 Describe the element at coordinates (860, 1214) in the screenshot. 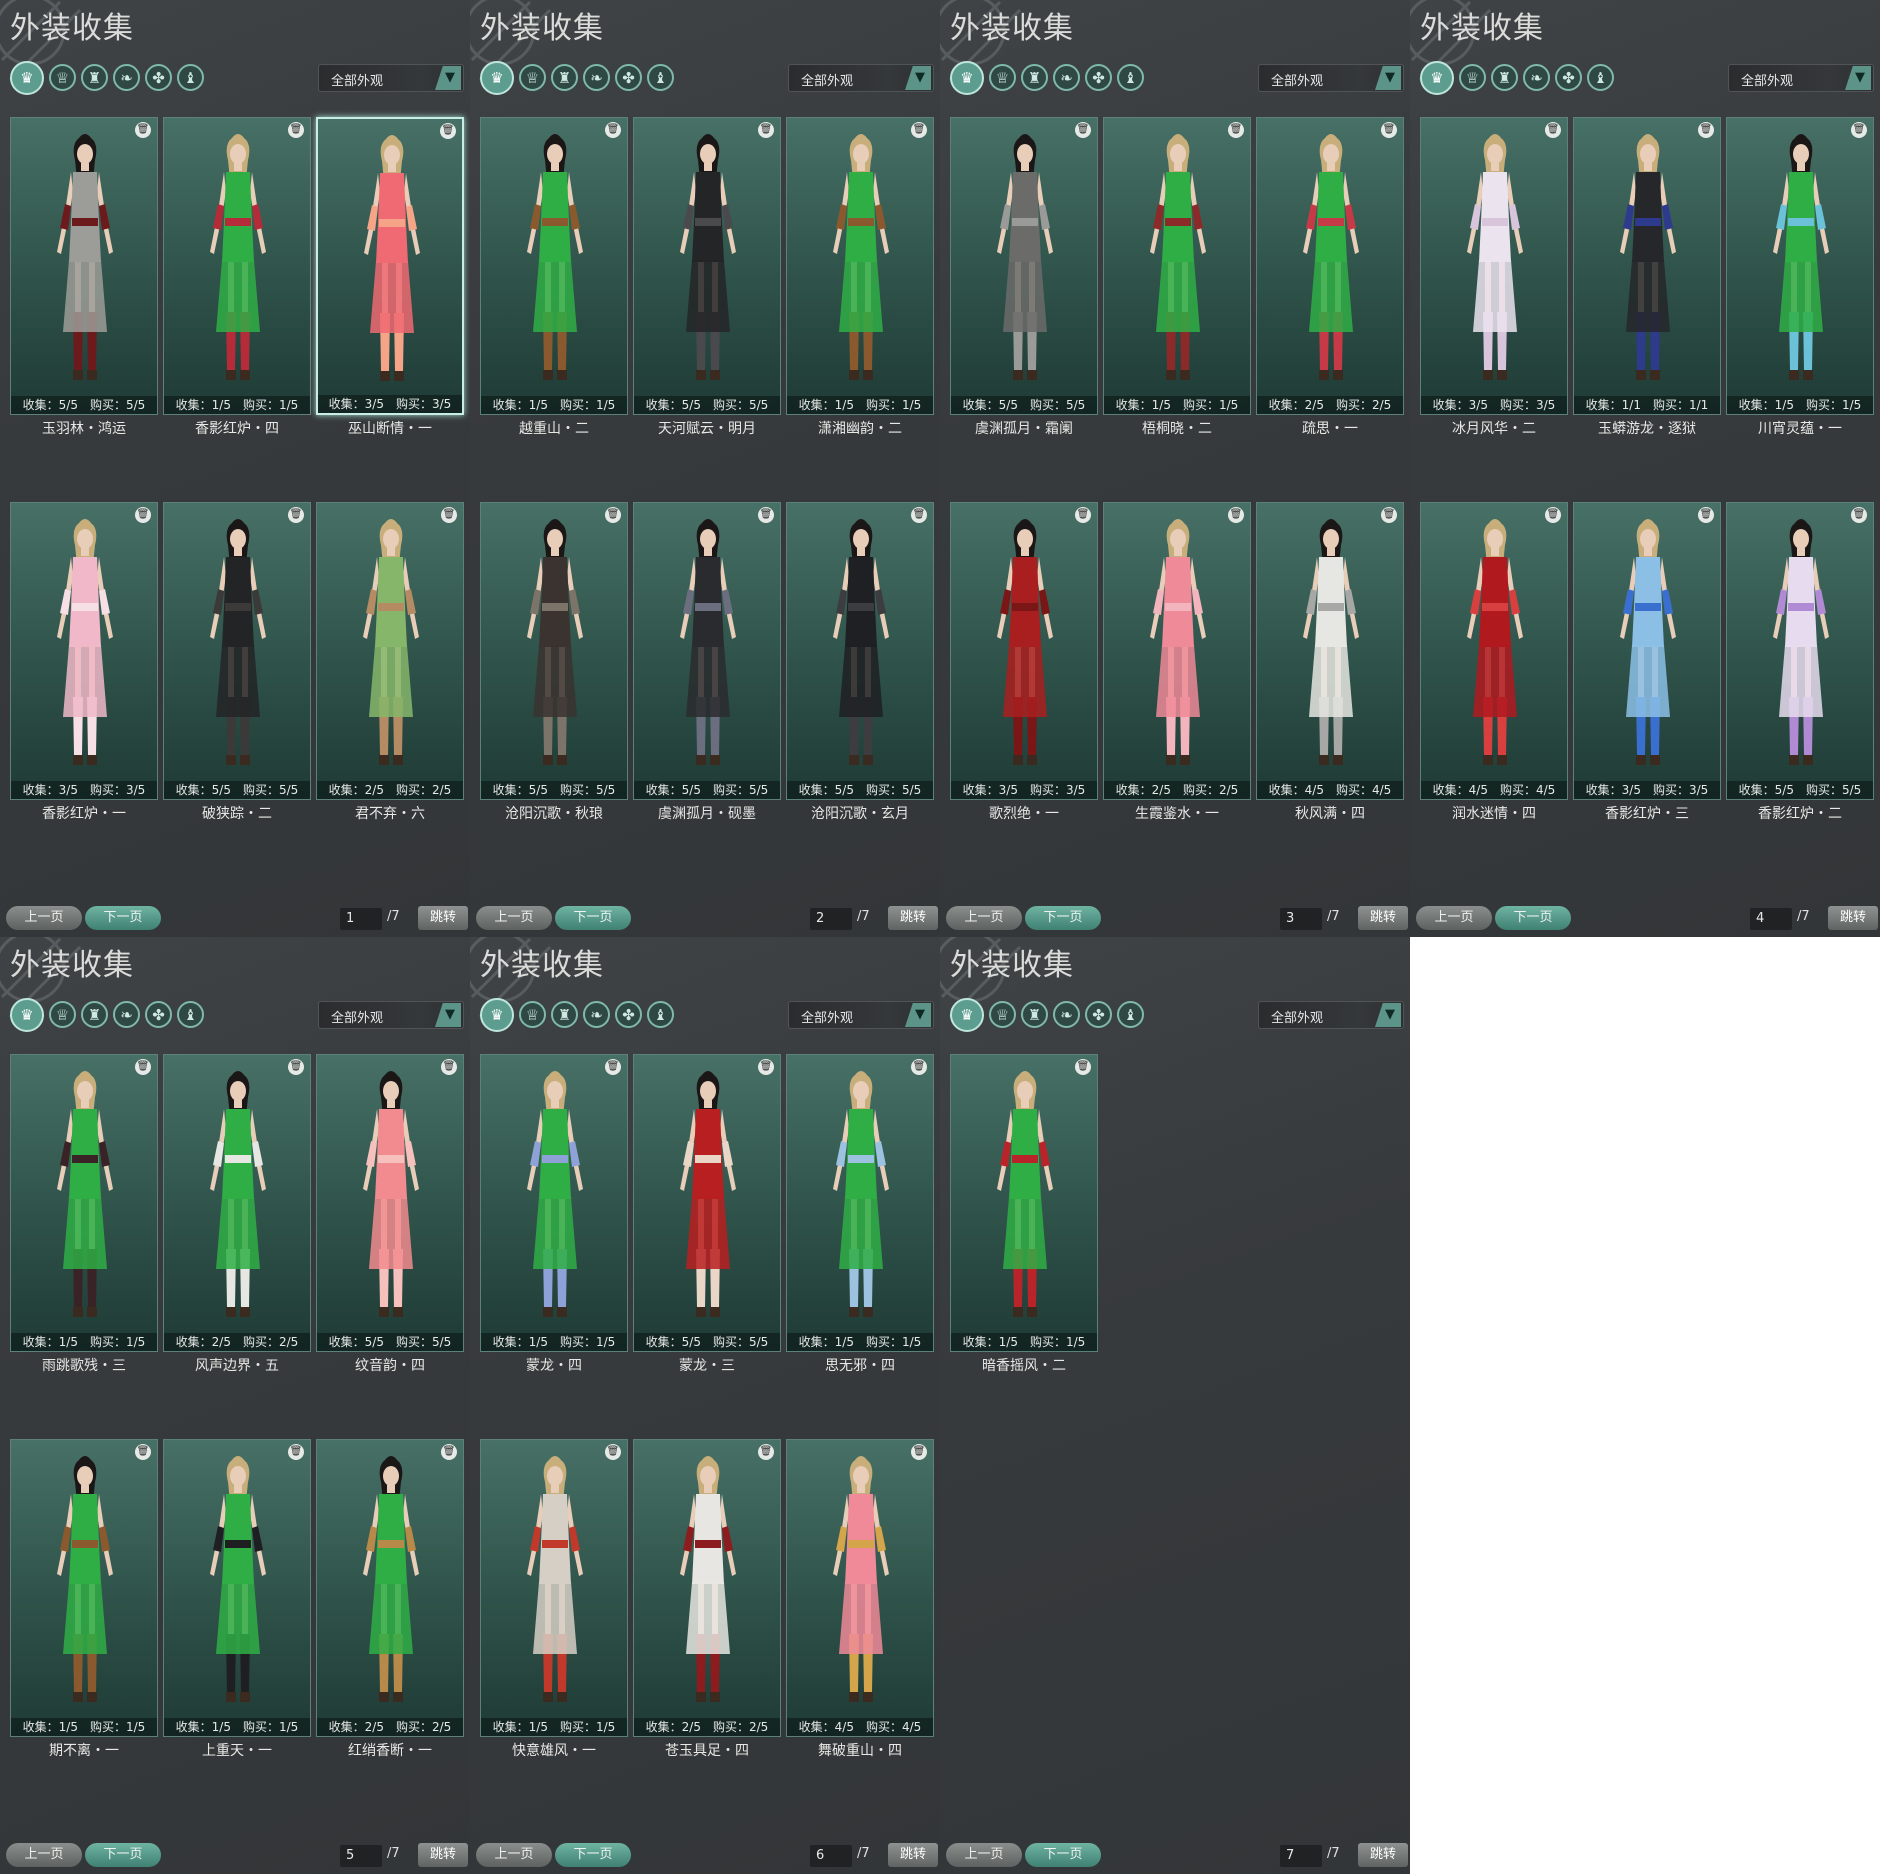

I see `outfit-card: 🗑 收集：1/5 购买：1/5 思无邪・四` at that location.